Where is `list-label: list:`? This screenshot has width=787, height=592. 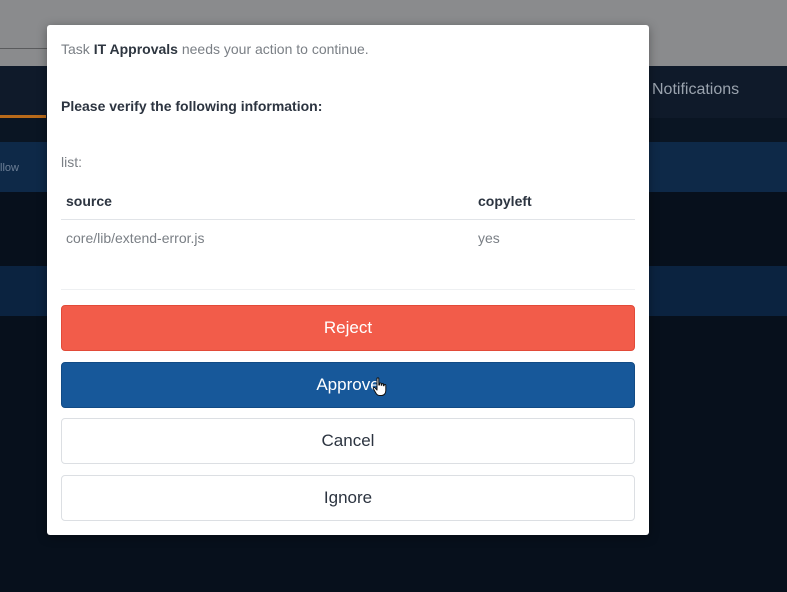
list-label: list: is located at coordinates (71, 162).